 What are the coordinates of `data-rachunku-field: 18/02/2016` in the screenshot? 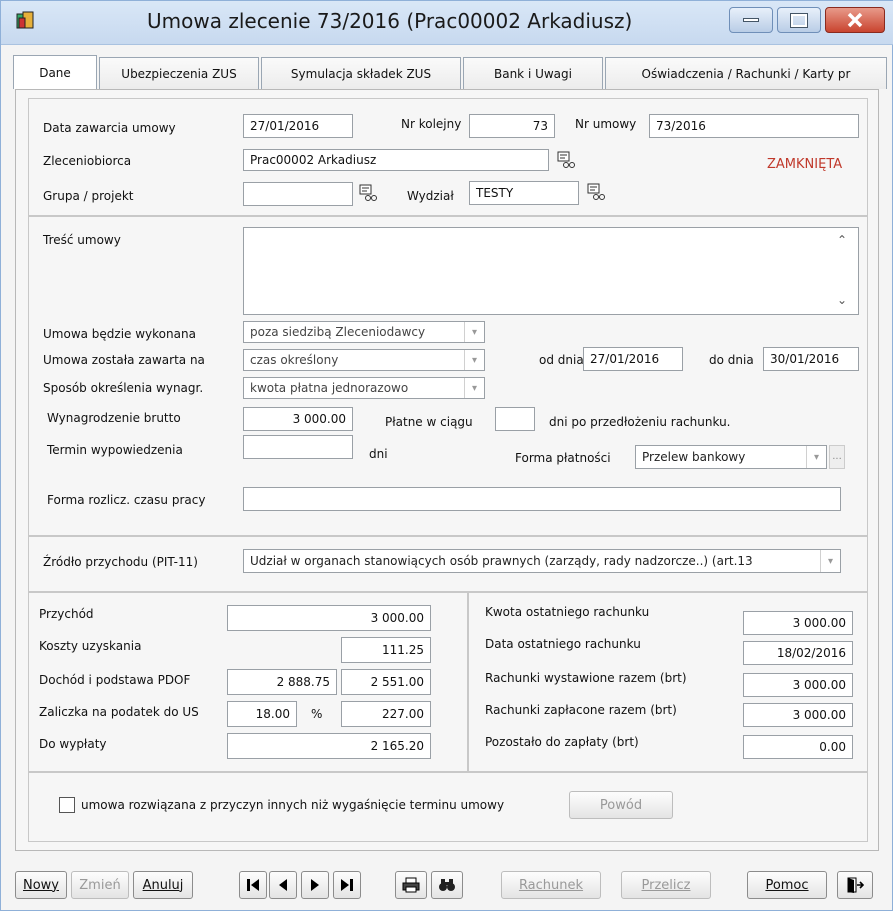 It's located at (798, 653).